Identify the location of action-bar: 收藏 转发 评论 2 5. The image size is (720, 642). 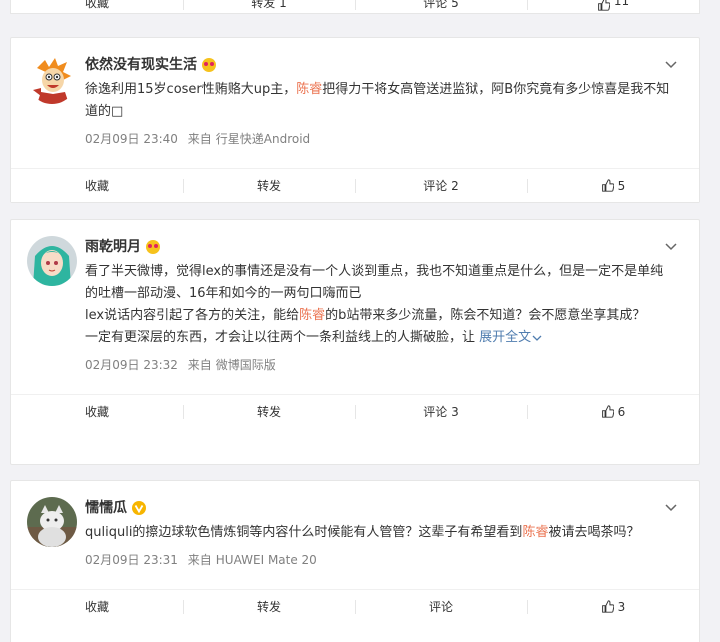
(355, 185).